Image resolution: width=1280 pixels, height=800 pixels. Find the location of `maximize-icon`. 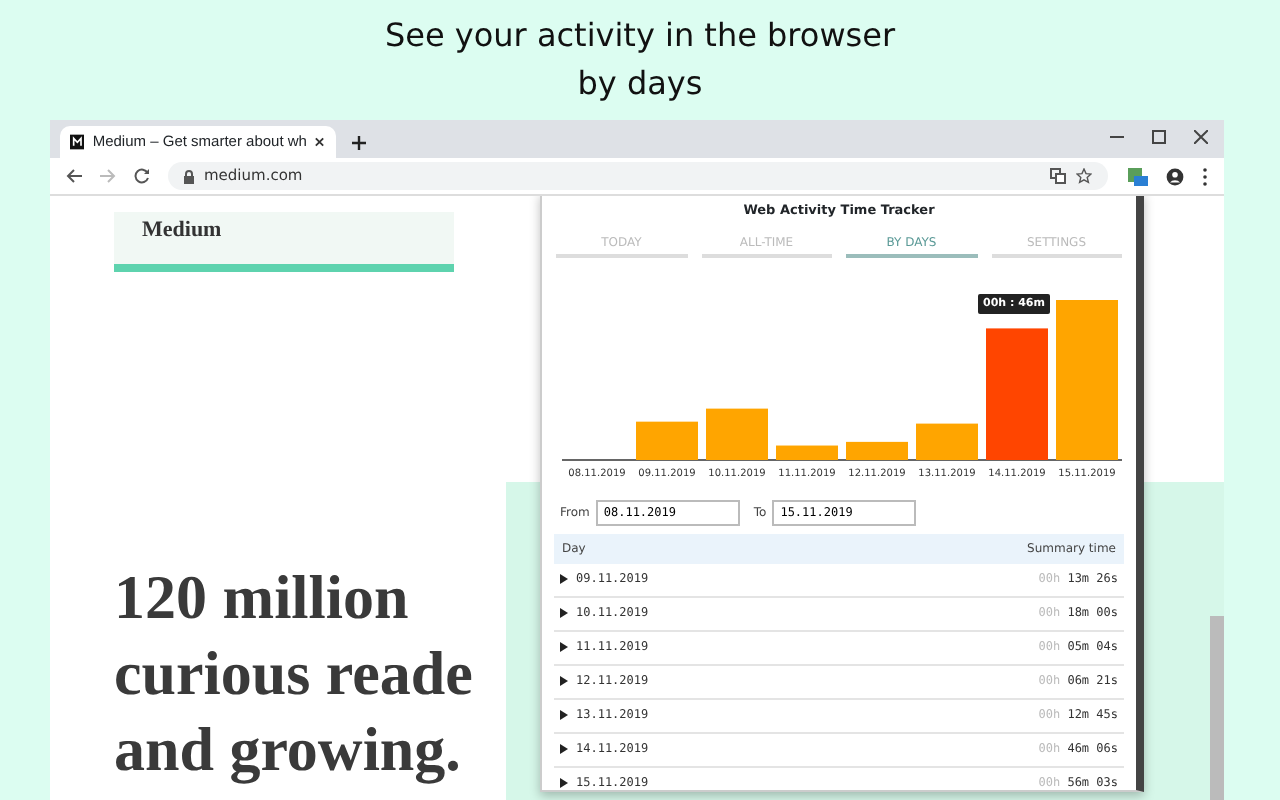

maximize-icon is located at coordinates (1159, 136).